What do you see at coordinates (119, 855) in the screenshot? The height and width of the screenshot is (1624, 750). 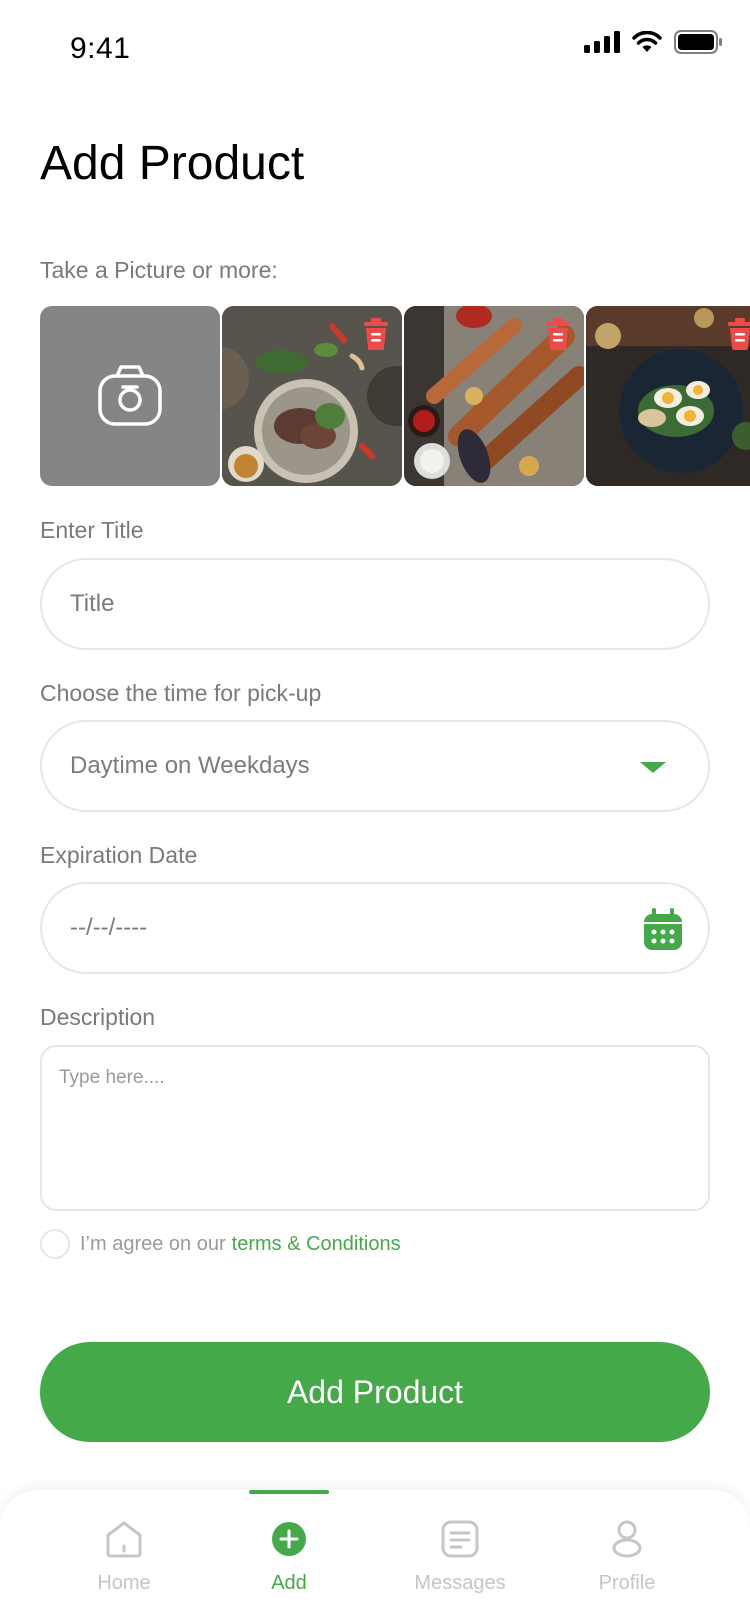 I see `expiration-label: Expiration Date` at bounding box center [119, 855].